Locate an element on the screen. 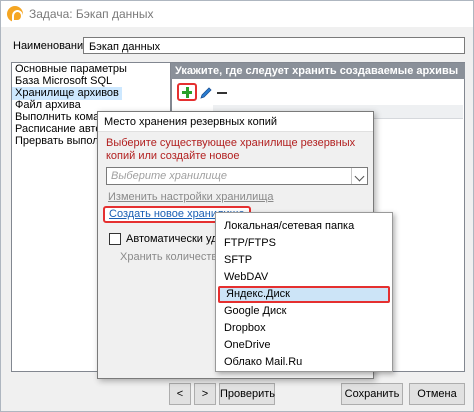 Image resolution: width=474 pixels, height=412 pixels. storage-select: Выберите хранилище is located at coordinates (237, 176).